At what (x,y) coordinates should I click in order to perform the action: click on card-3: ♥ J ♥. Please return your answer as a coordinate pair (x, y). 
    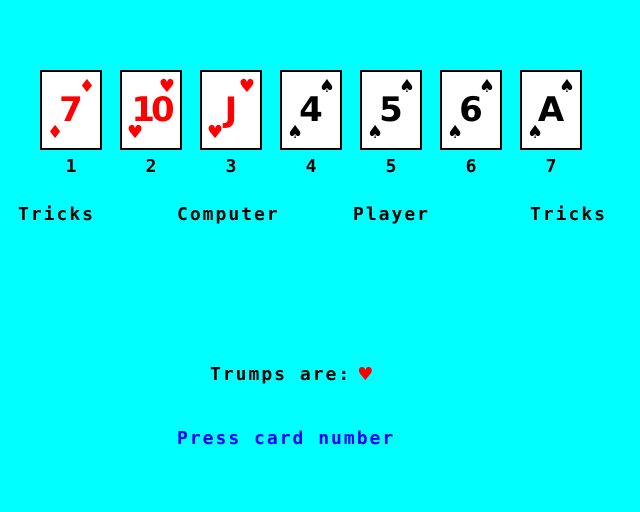
    Looking at the image, I should click on (231, 110).